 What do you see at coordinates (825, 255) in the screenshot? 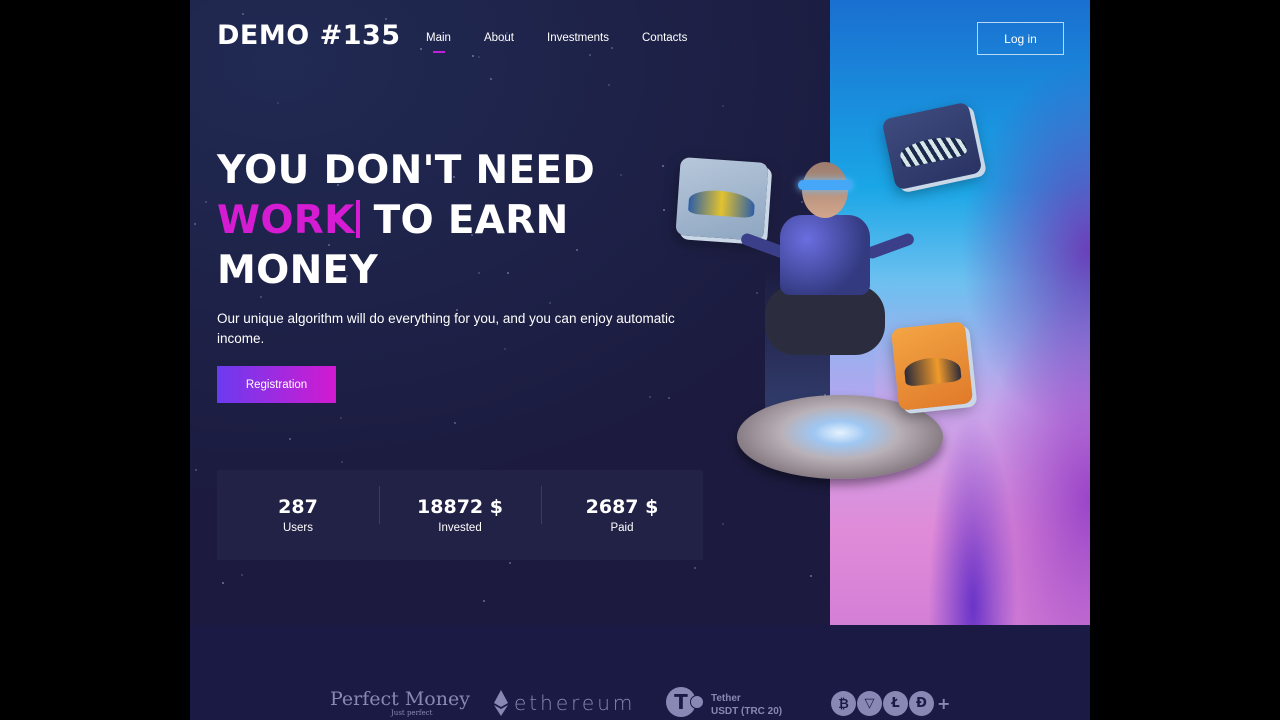
I see `avatar-body` at bounding box center [825, 255].